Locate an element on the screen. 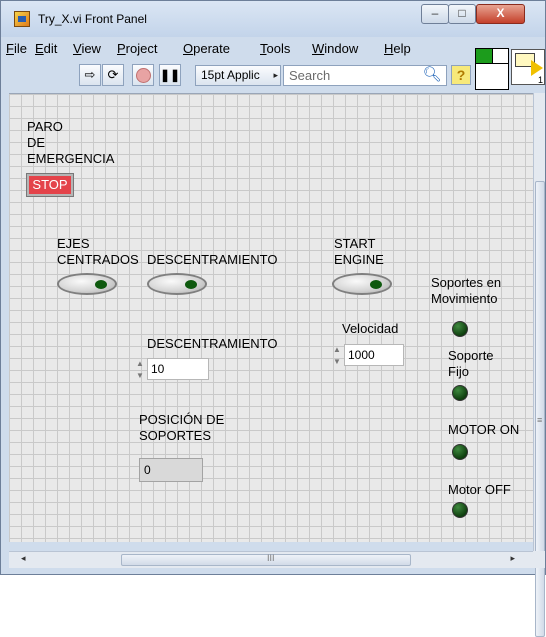  menu-view: View is located at coordinates (87, 48).